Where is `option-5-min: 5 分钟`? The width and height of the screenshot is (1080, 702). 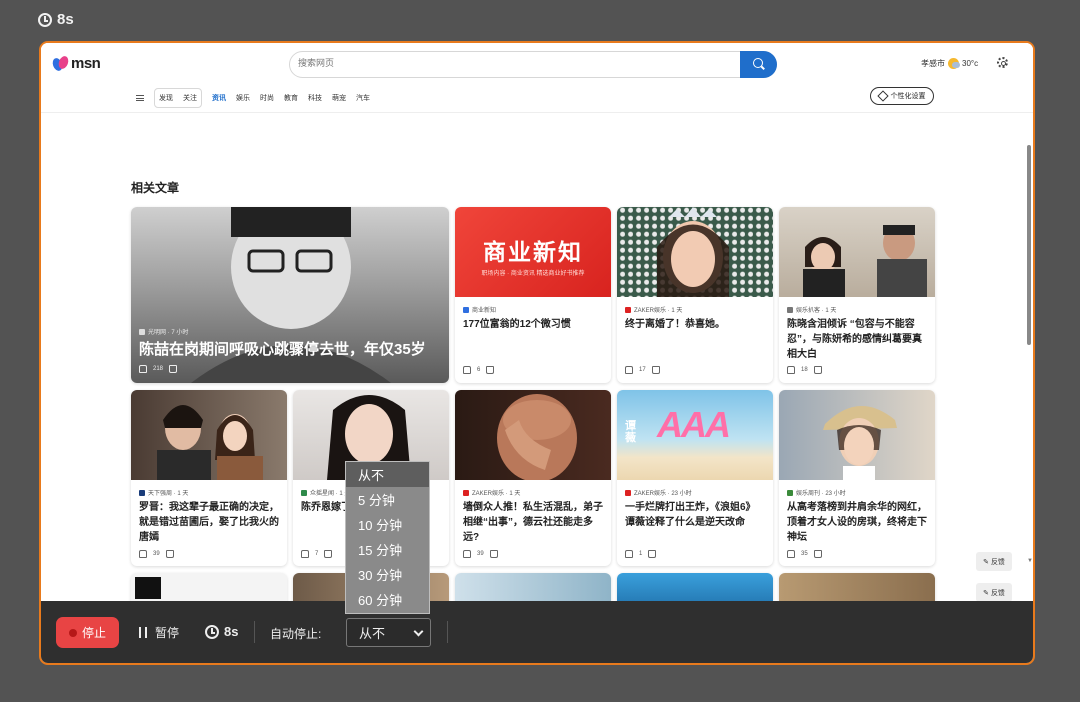
option-5-min: 5 分钟 is located at coordinates (387, 499).